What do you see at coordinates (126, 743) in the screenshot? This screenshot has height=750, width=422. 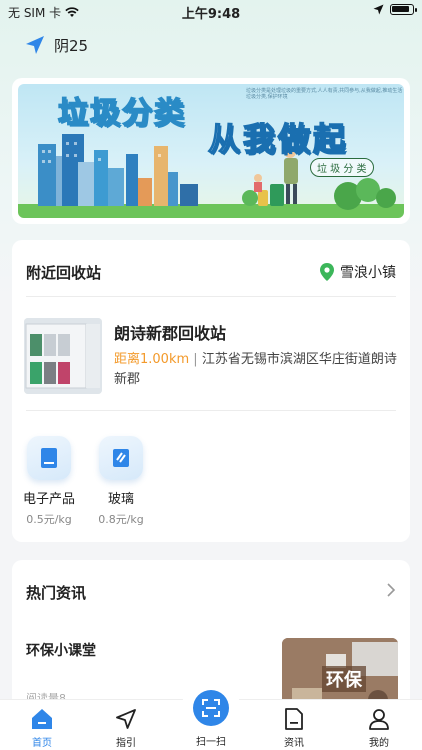 I see `tab-label: 指引` at bounding box center [126, 743].